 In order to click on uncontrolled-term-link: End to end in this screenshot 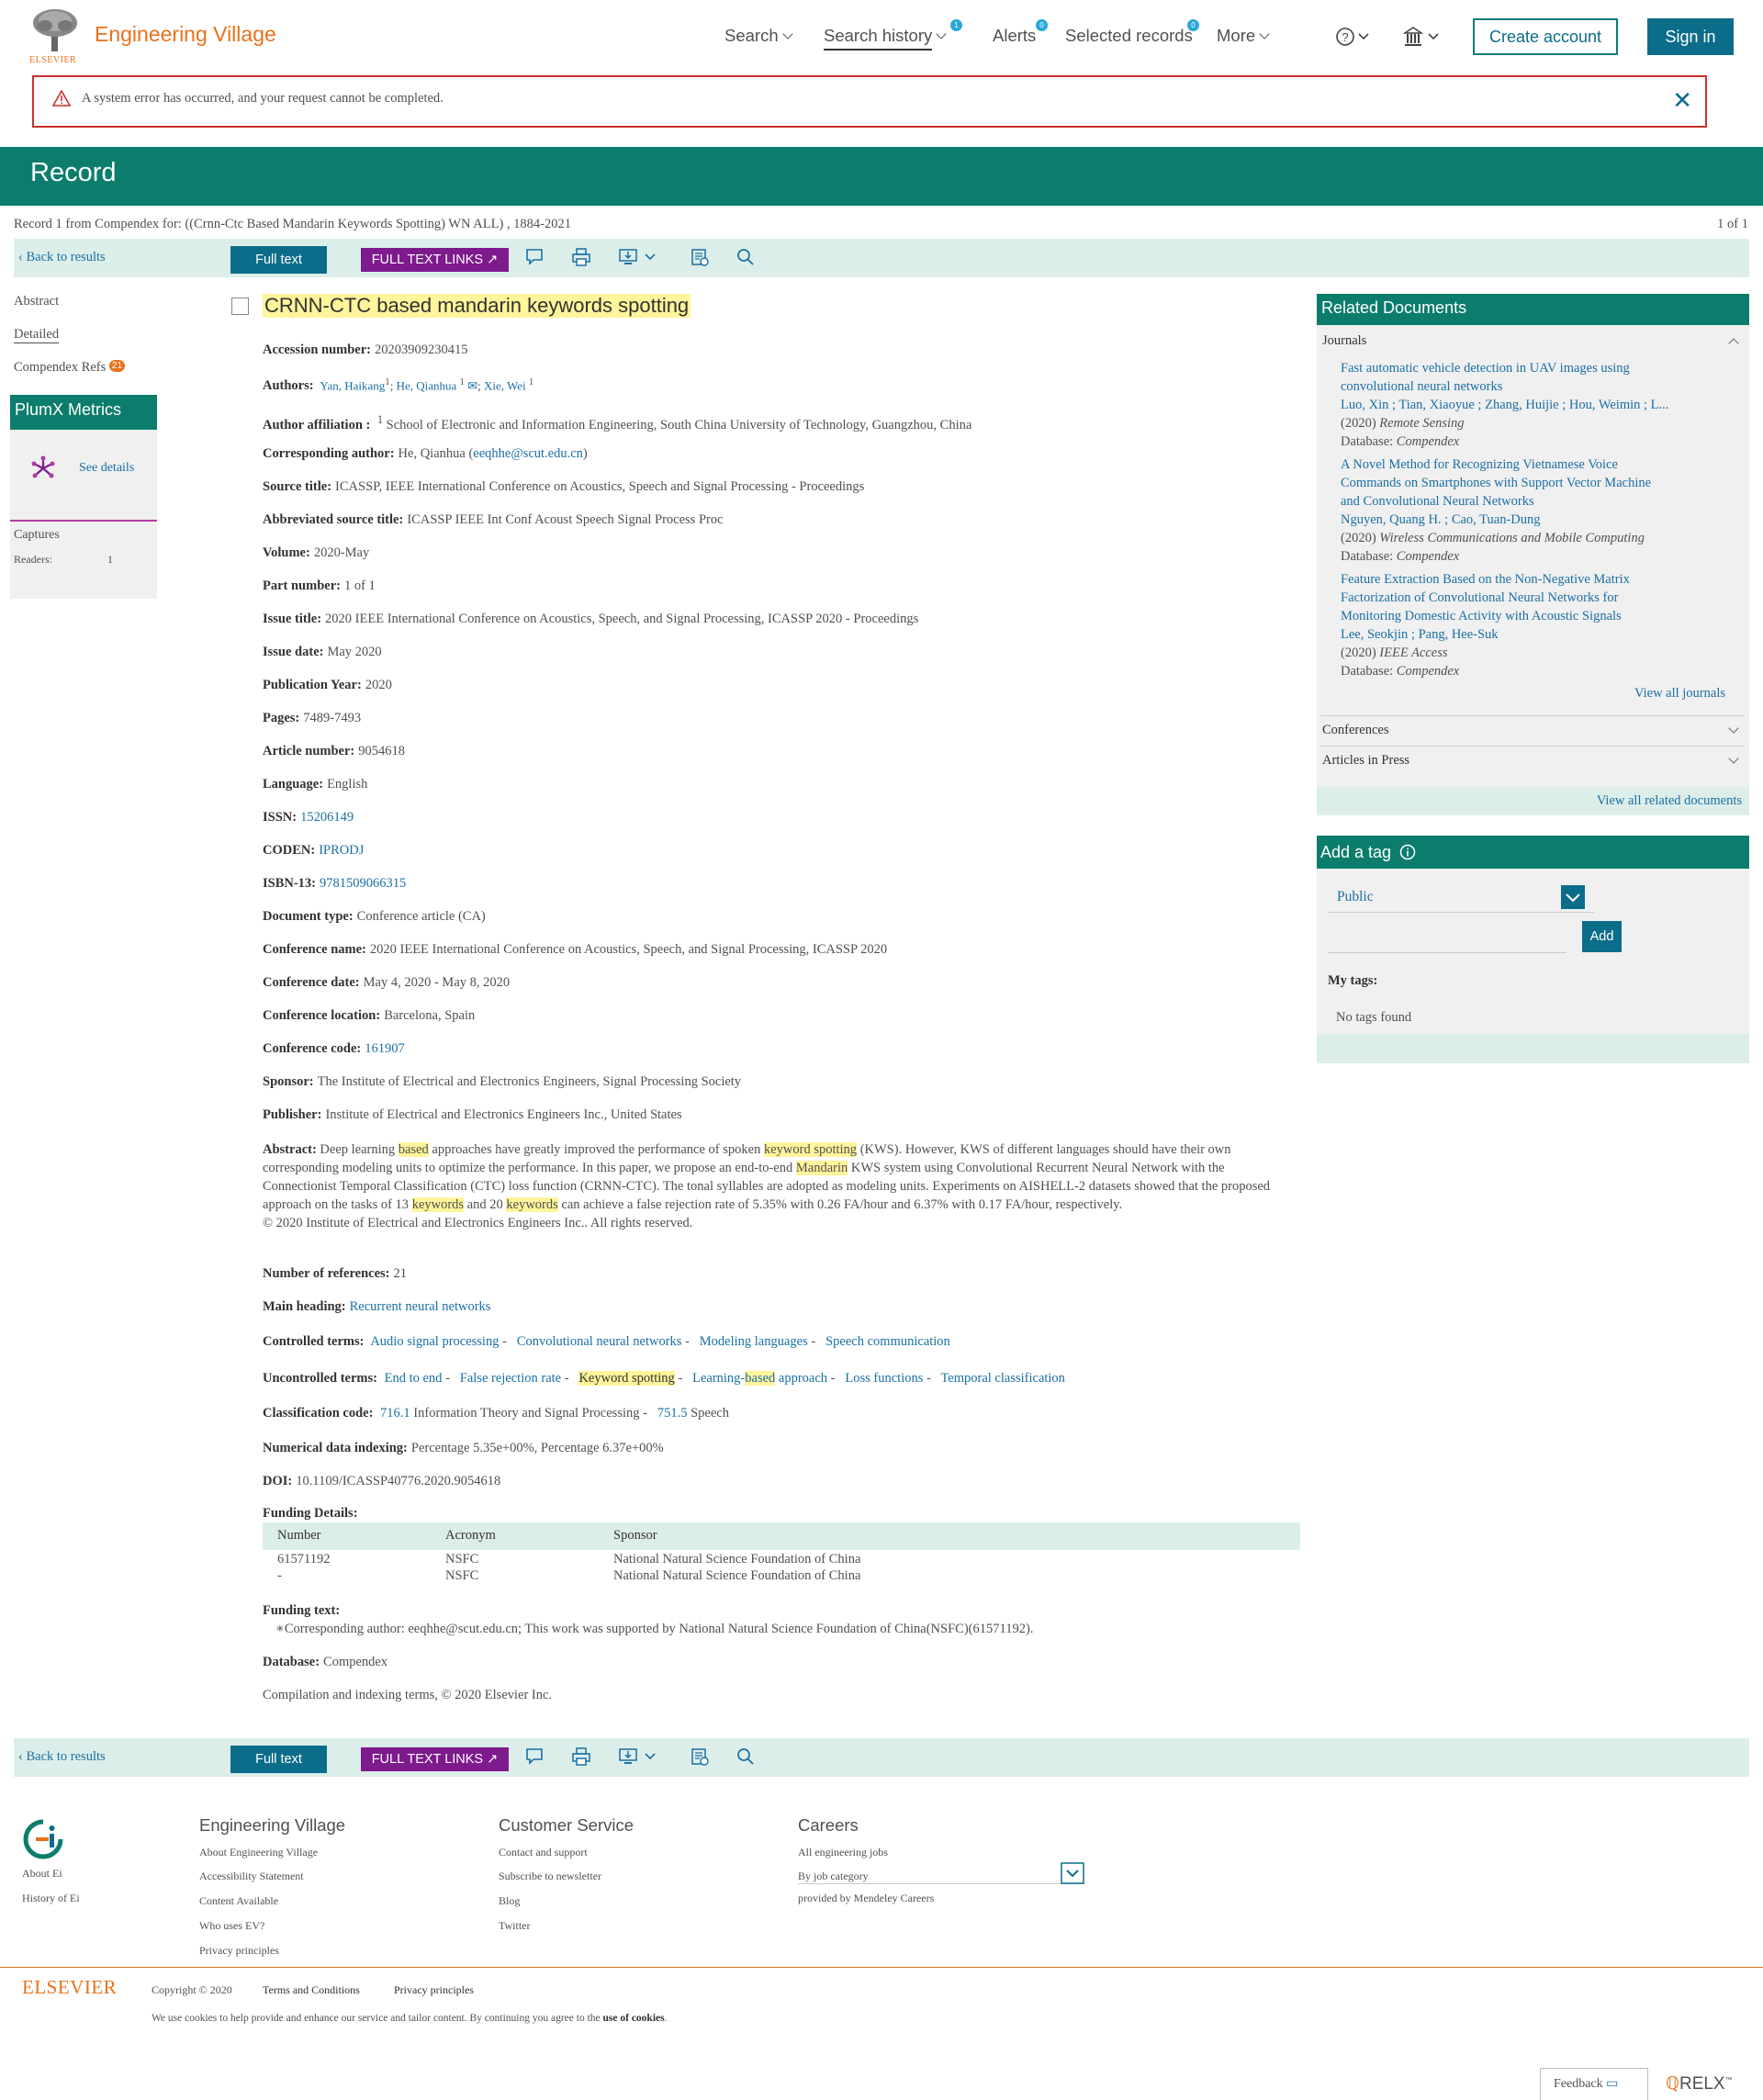, I will do `click(414, 1378)`.